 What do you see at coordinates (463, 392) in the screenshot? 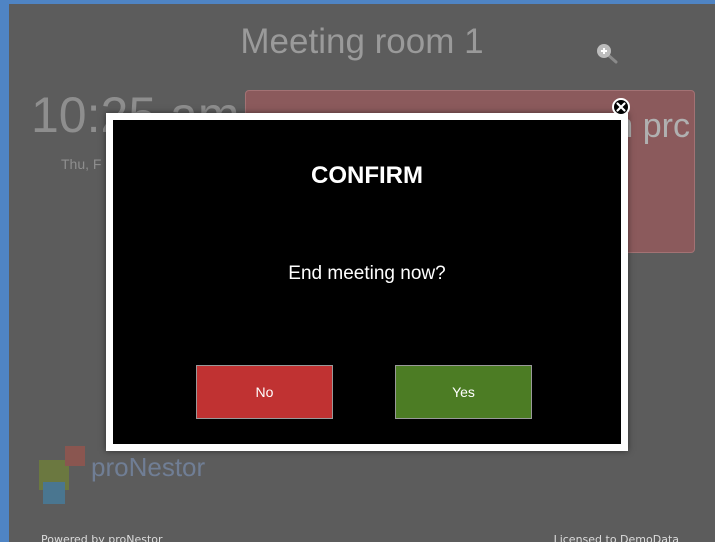
I see `yes-button: Yes` at bounding box center [463, 392].